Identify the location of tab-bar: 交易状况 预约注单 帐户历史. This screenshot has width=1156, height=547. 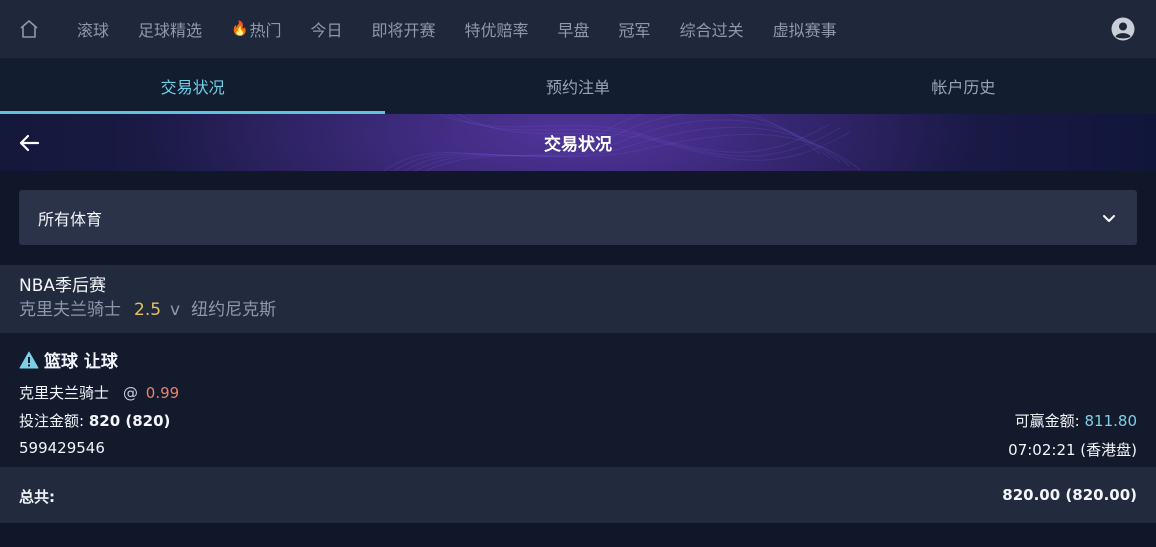
(578, 86).